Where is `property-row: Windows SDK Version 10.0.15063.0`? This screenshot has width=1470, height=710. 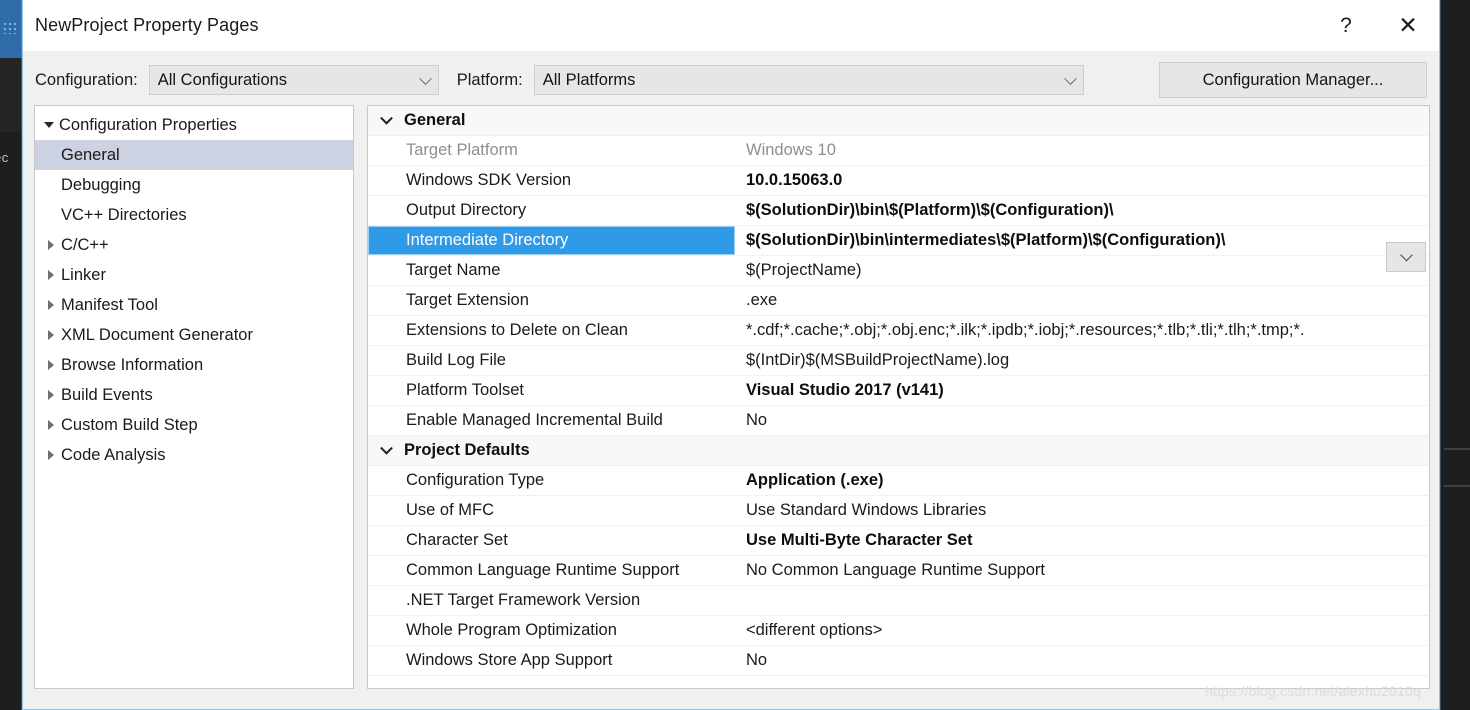 property-row: Windows SDK Version 10.0.15063.0 is located at coordinates (898, 181).